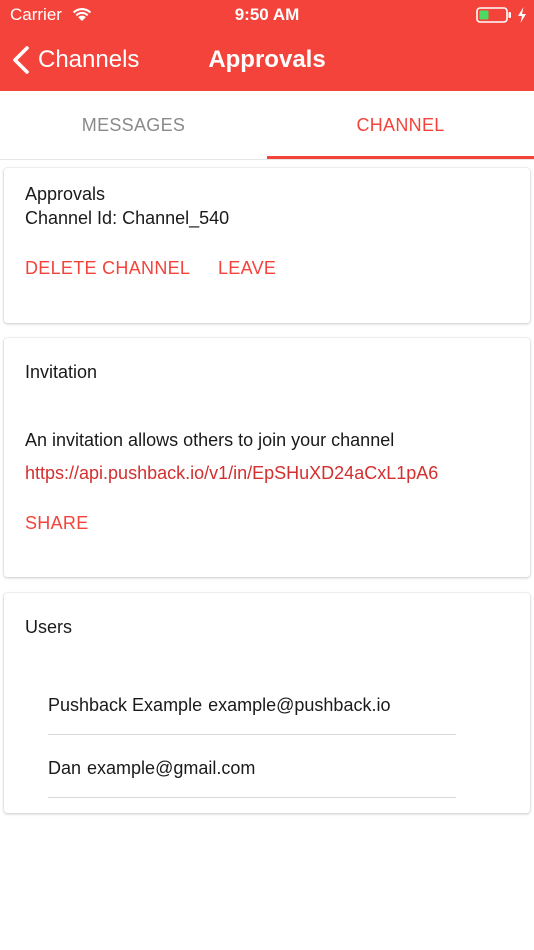  Describe the element at coordinates (127, 218) in the screenshot. I see `channel-id: Channel Id: Channel_540` at that location.